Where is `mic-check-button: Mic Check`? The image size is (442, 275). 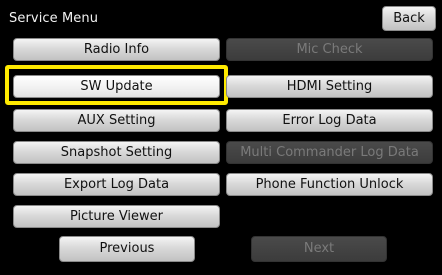 mic-check-button: Mic Check is located at coordinates (329, 49).